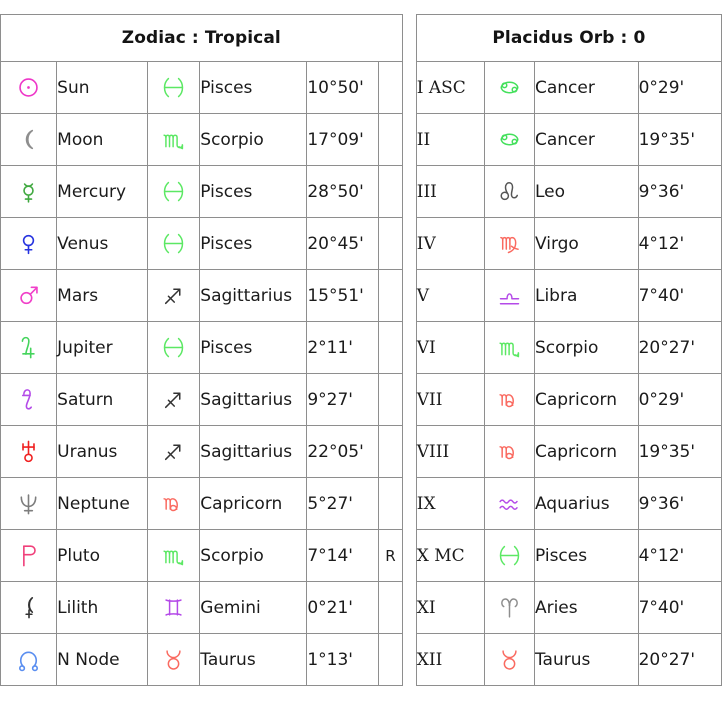  Describe the element at coordinates (409, 38) in the screenshot. I see `panel-divider` at that location.